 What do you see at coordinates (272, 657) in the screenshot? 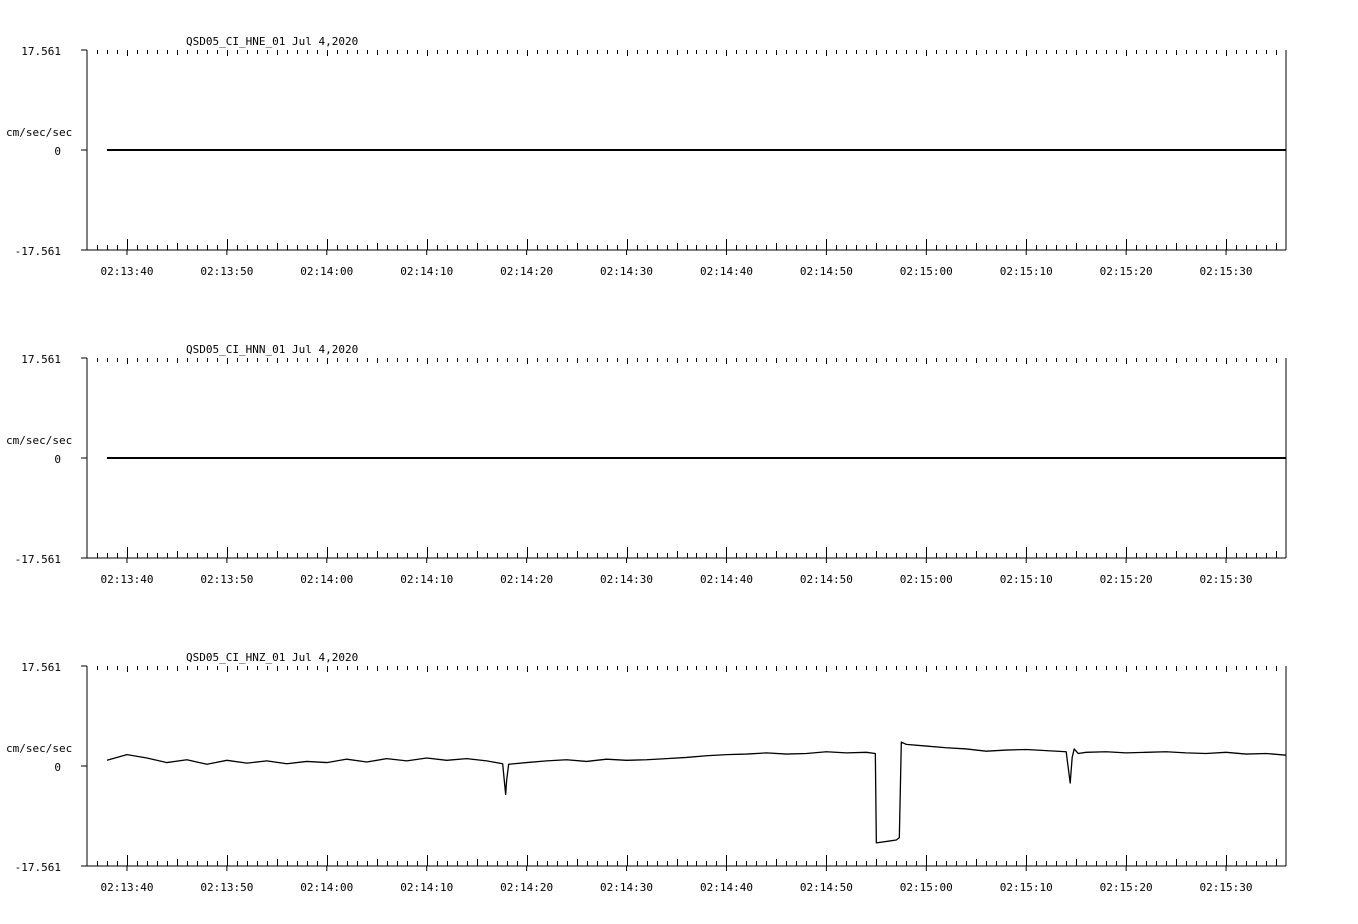
I see `panel-title: QSD05_CI_HNZ_01 Jul 4,2020` at bounding box center [272, 657].